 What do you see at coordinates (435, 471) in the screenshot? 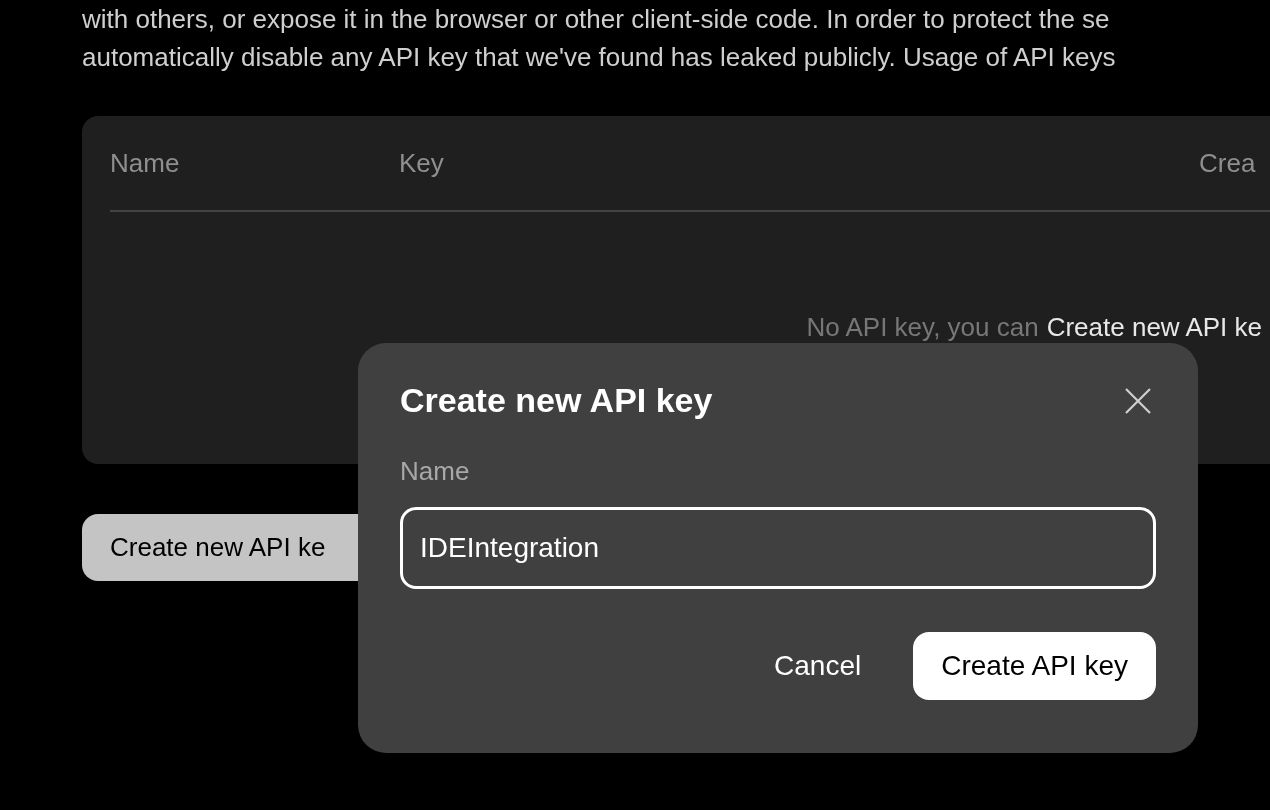
I see `field-label: Name` at bounding box center [435, 471].